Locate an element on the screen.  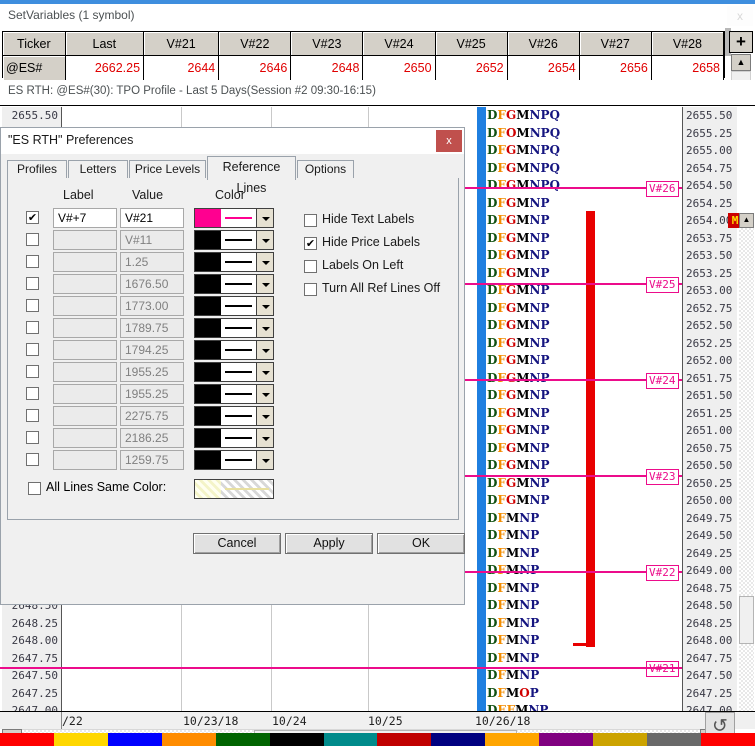
reference-line-value-input: 1259.75 is located at coordinates (152, 460).